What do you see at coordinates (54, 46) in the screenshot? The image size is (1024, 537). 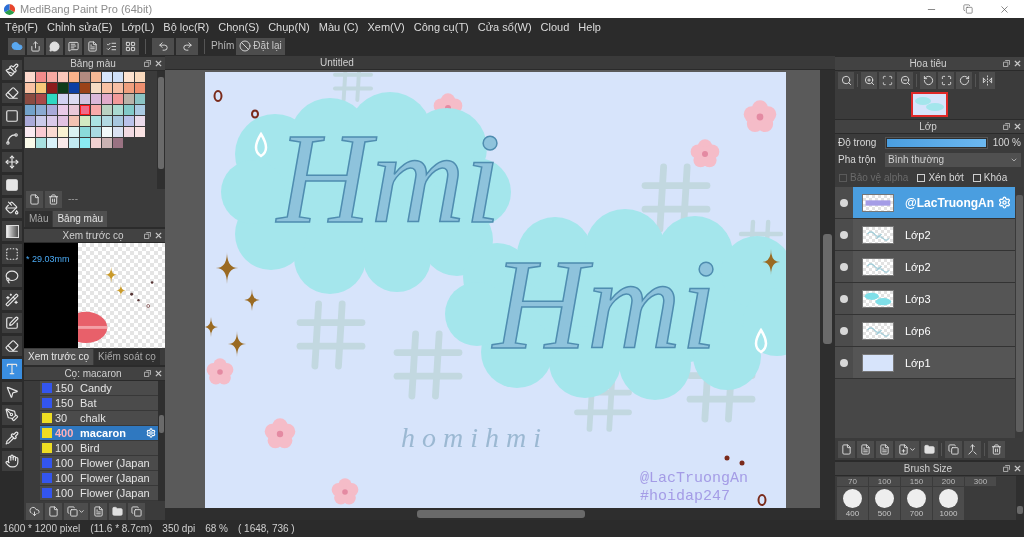 I see `speech-bubble-button` at bounding box center [54, 46].